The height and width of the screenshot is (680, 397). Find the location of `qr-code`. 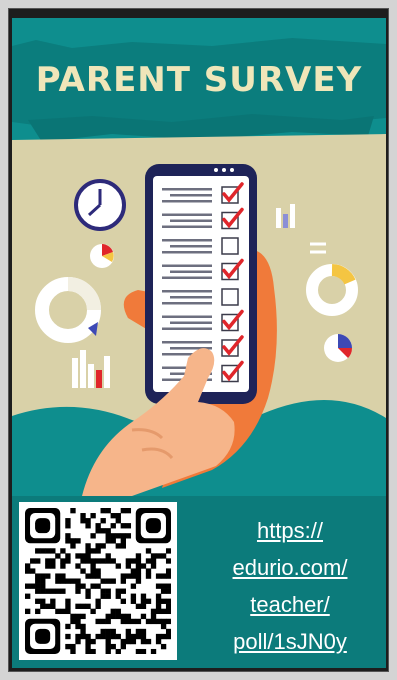

qr-code is located at coordinates (98, 581).